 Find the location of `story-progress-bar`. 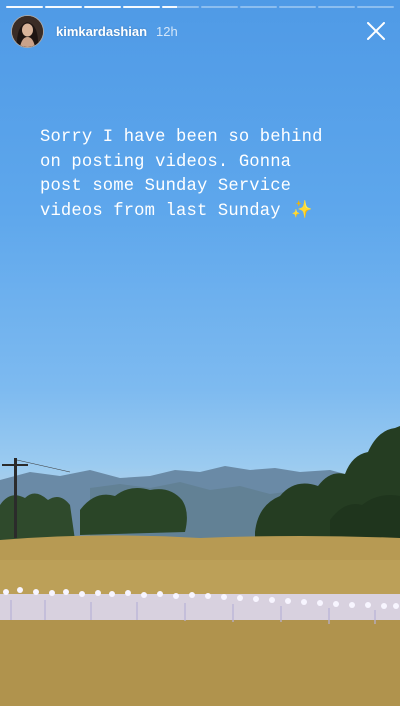

story-progress-bar is located at coordinates (200, 7).